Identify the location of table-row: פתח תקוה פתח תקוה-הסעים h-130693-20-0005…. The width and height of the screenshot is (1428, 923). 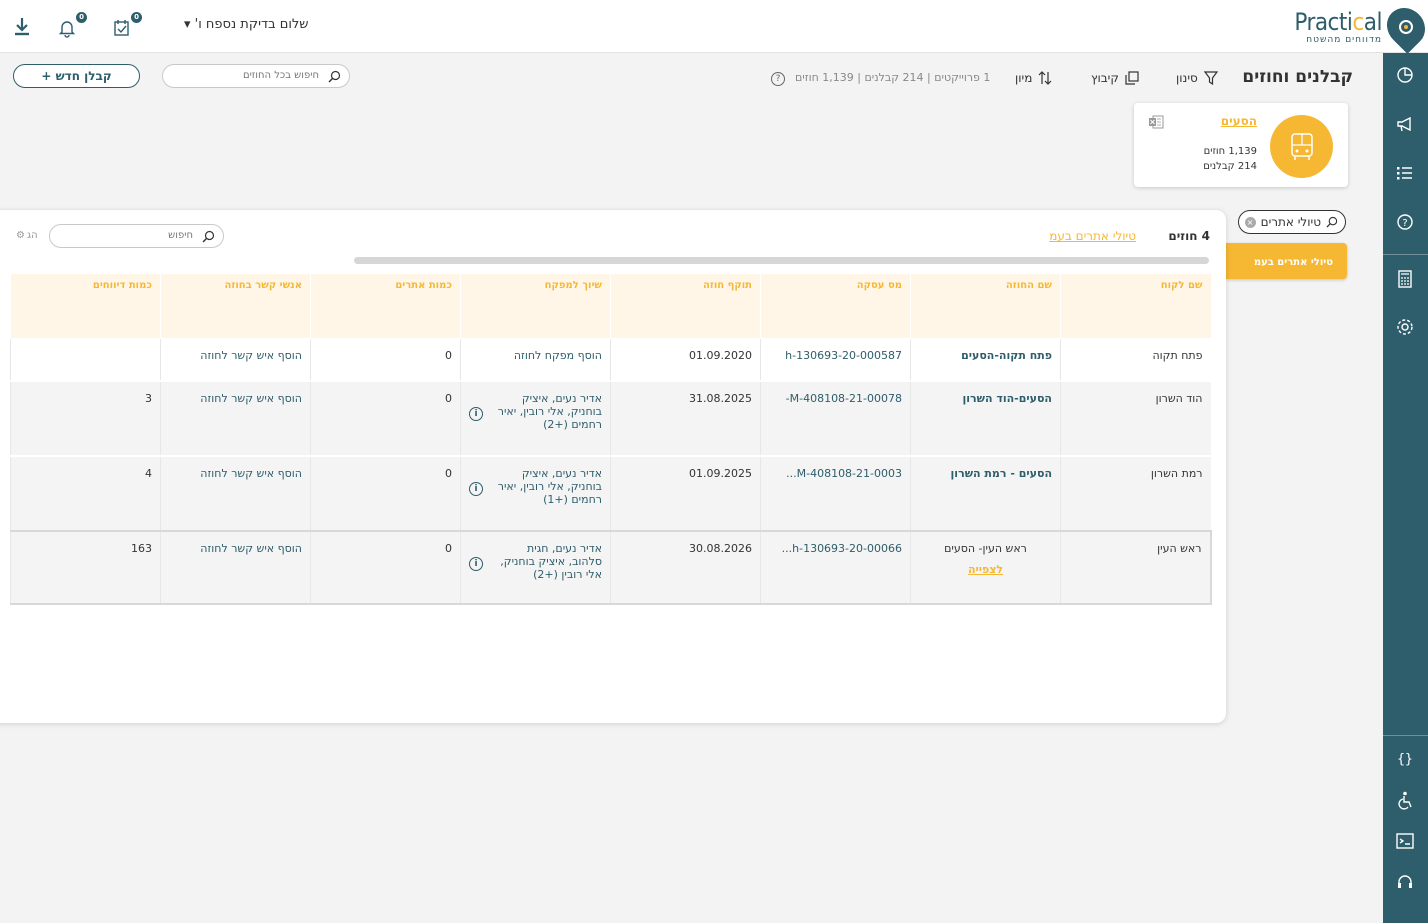
(610, 359).